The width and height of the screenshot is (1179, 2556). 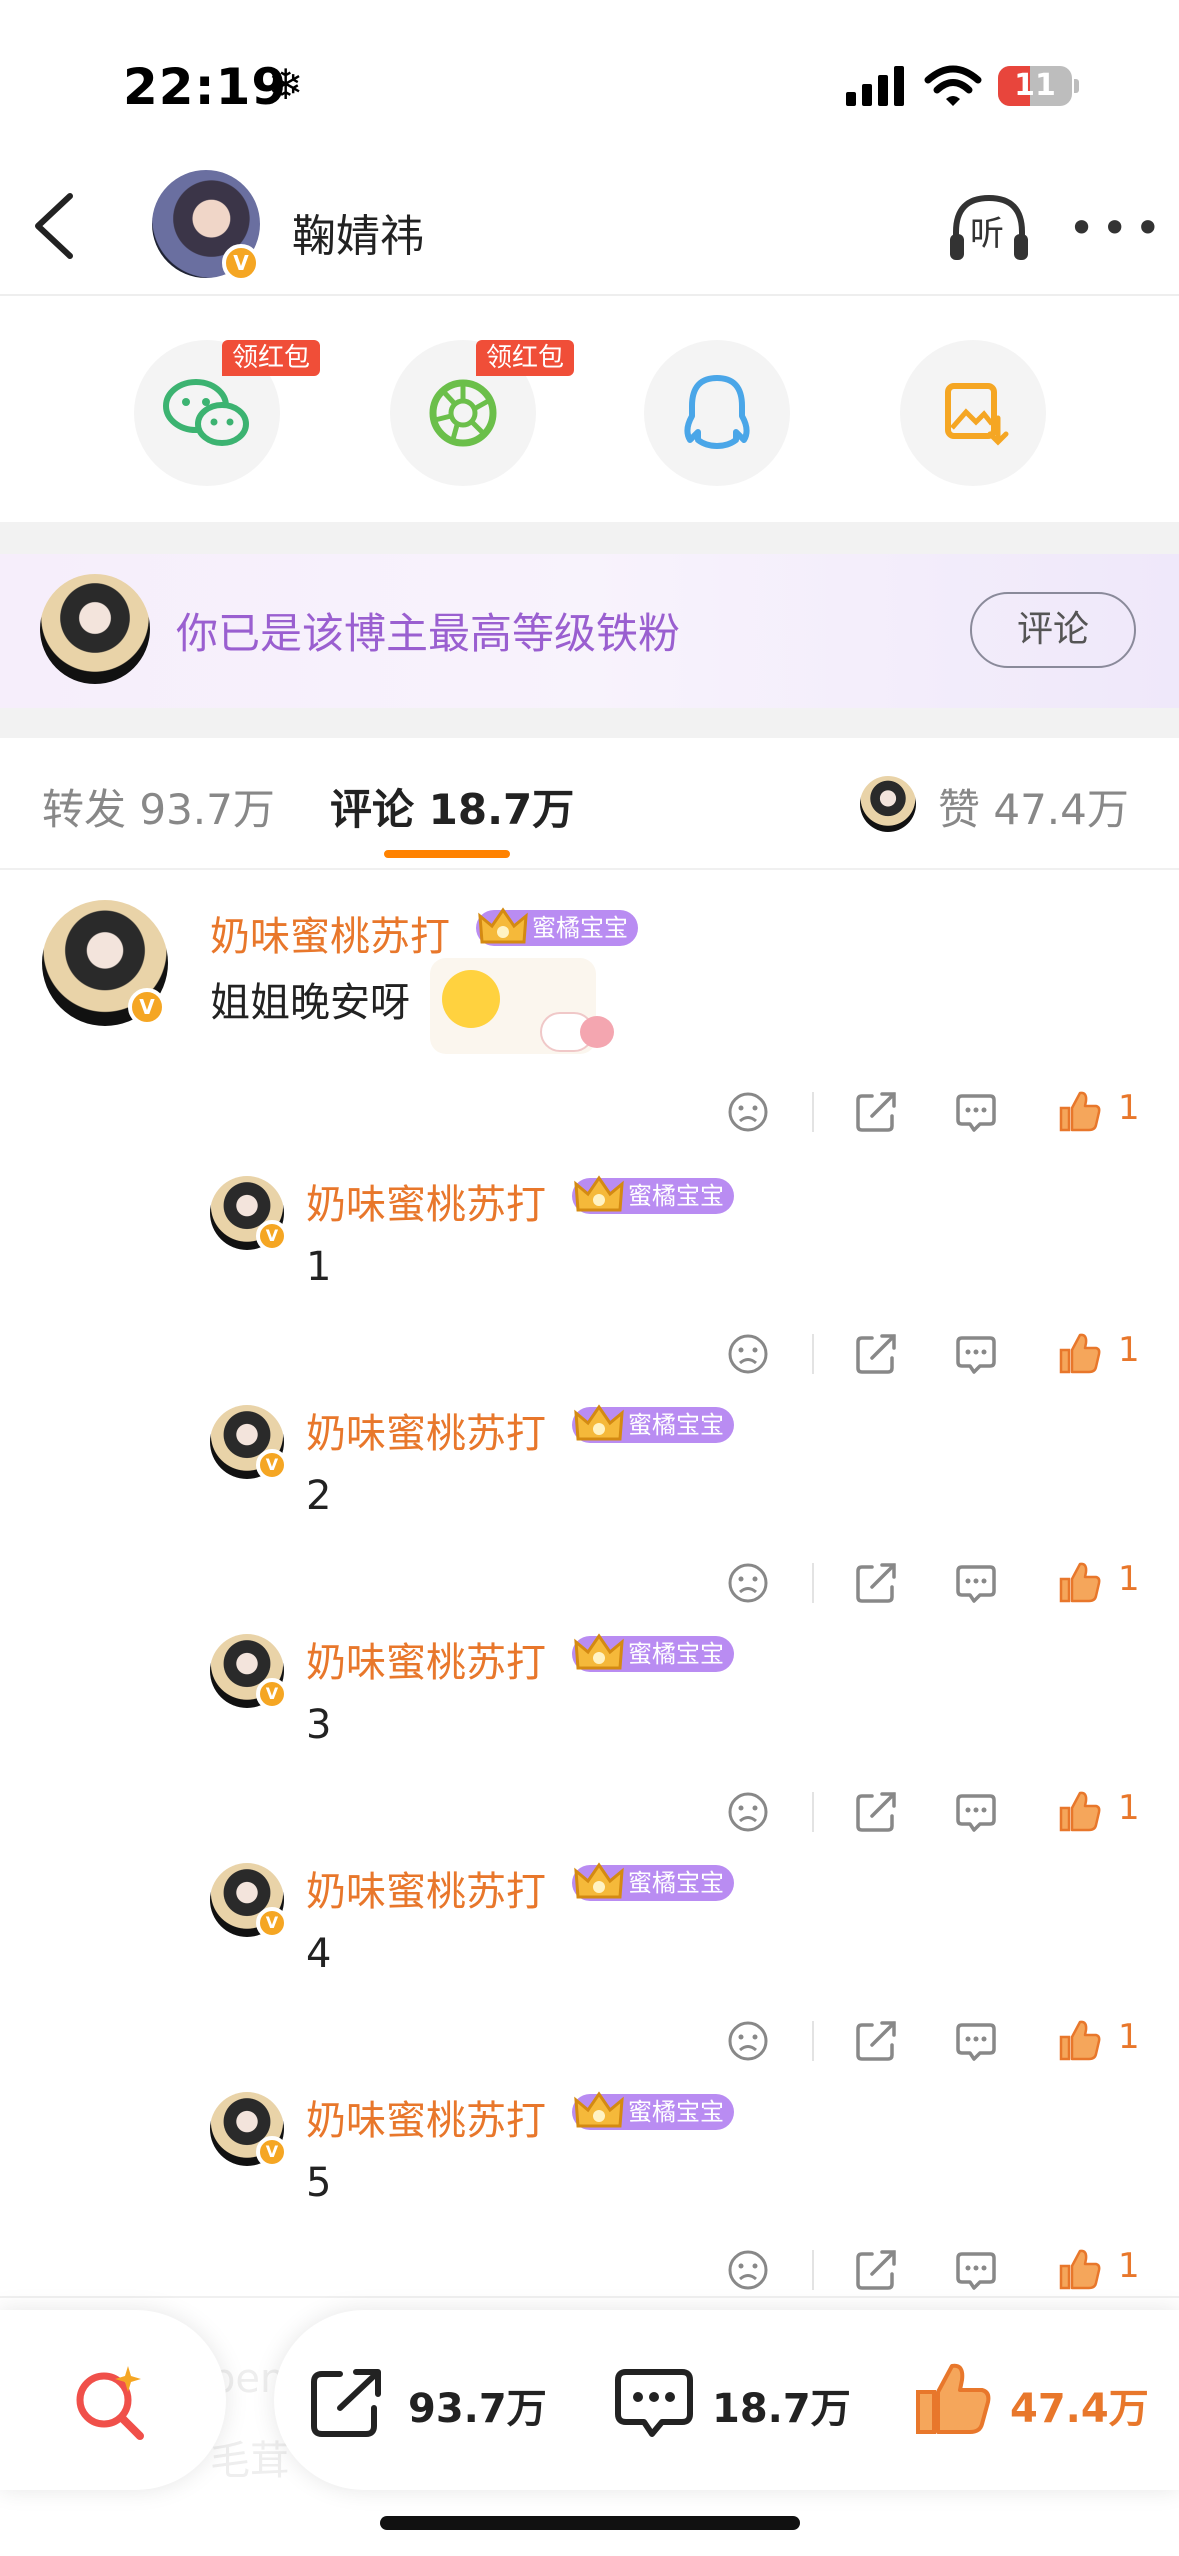 I want to click on save-image-button, so click(x=973, y=413).